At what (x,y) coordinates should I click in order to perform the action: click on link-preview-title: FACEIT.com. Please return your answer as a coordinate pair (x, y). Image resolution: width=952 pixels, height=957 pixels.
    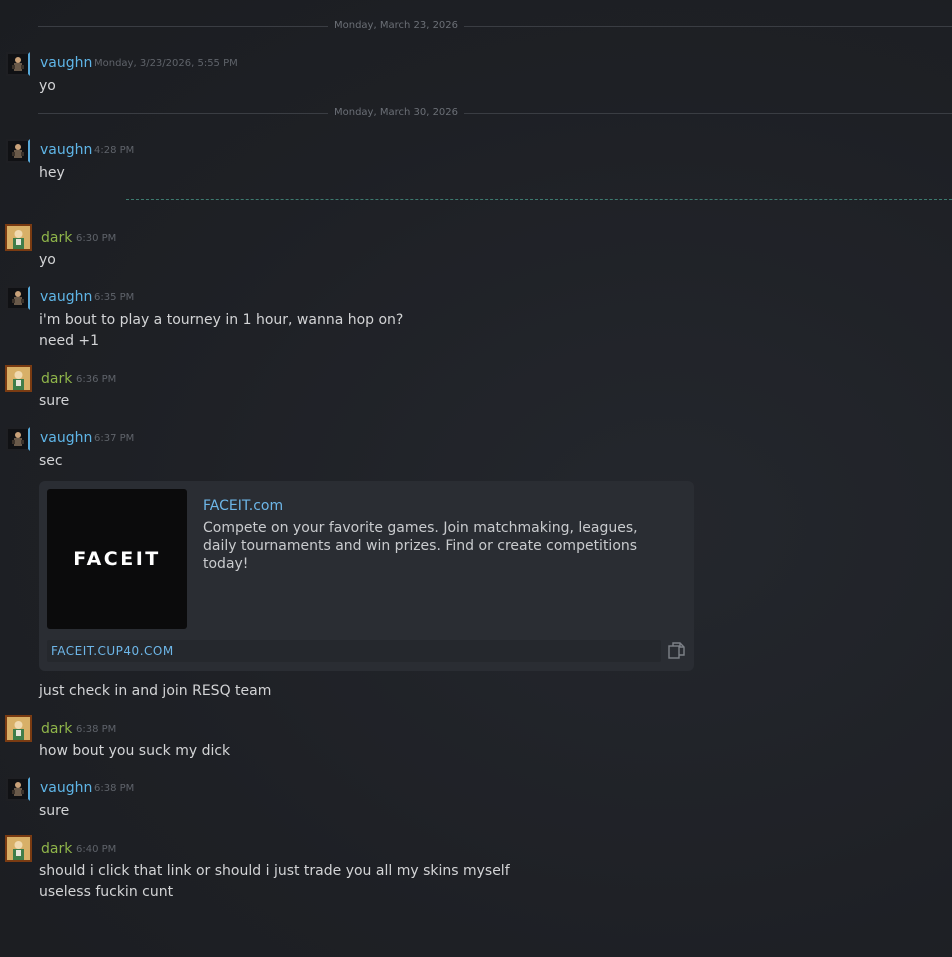
    Looking at the image, I should click on (243, 506).